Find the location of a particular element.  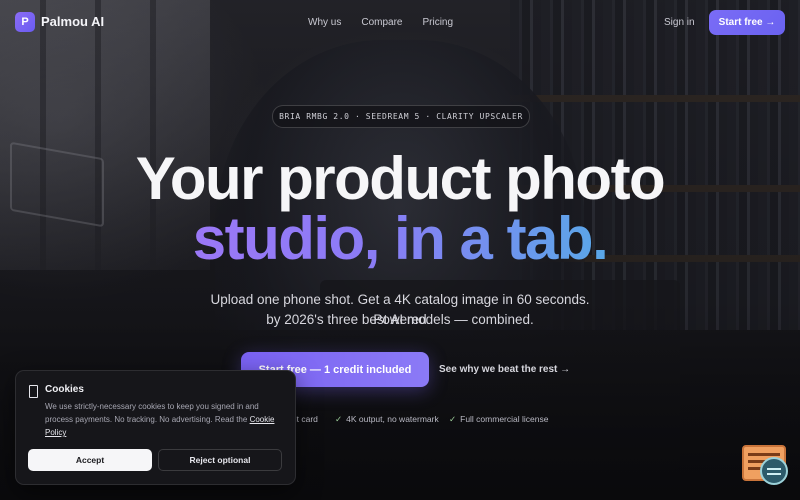

accept-cookies-button: Accept is located at coordinates (90, 460).